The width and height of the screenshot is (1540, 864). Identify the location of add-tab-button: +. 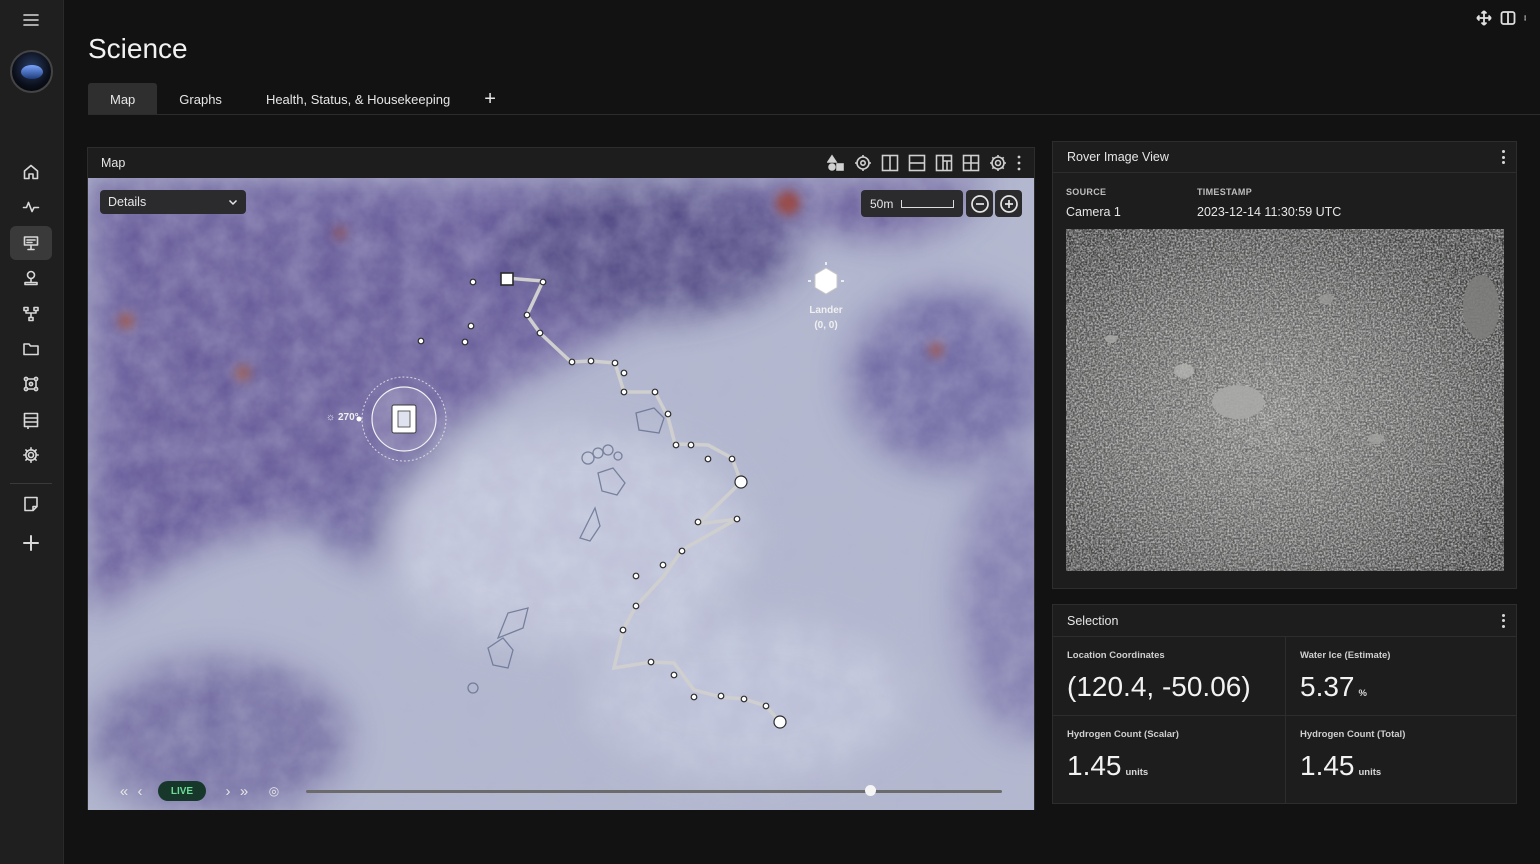
(490, 99).